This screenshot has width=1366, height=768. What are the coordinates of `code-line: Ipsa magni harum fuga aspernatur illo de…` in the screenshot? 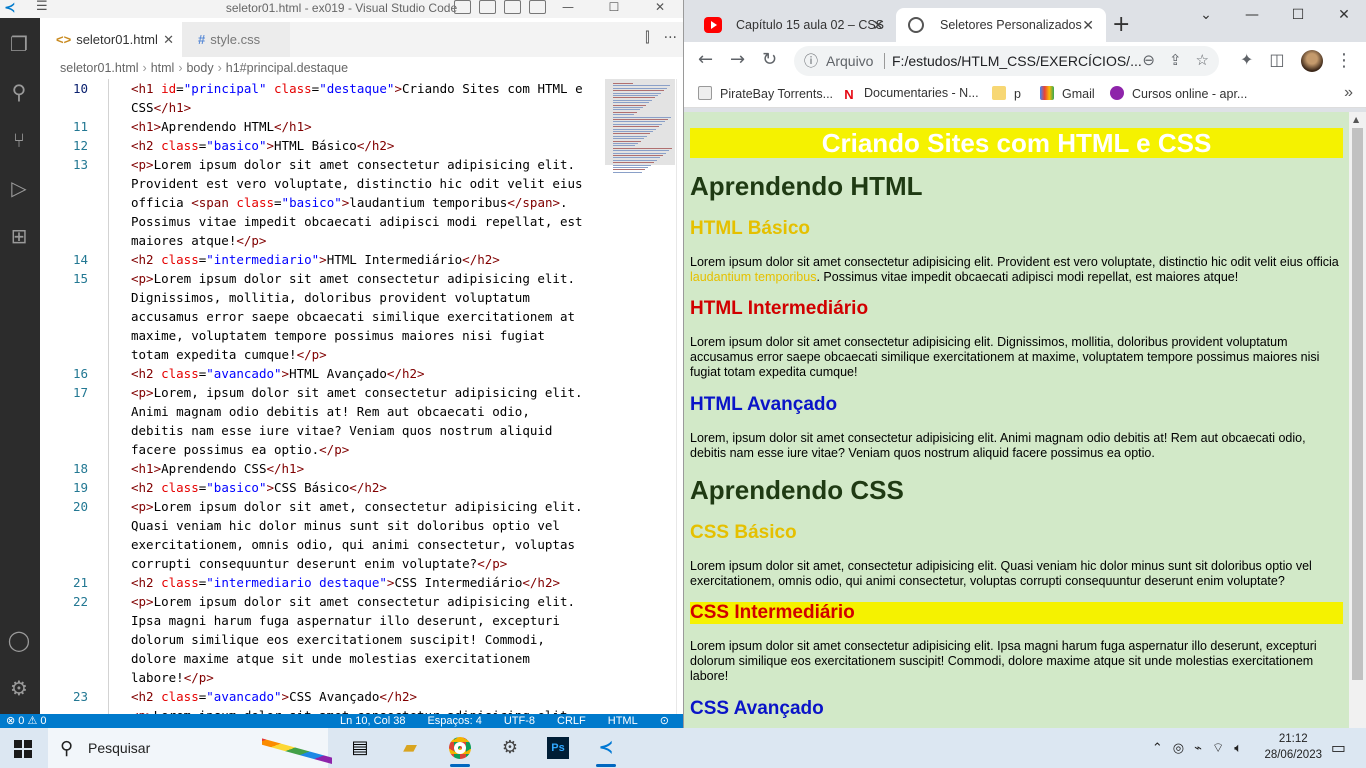 It's located at (371, 620).